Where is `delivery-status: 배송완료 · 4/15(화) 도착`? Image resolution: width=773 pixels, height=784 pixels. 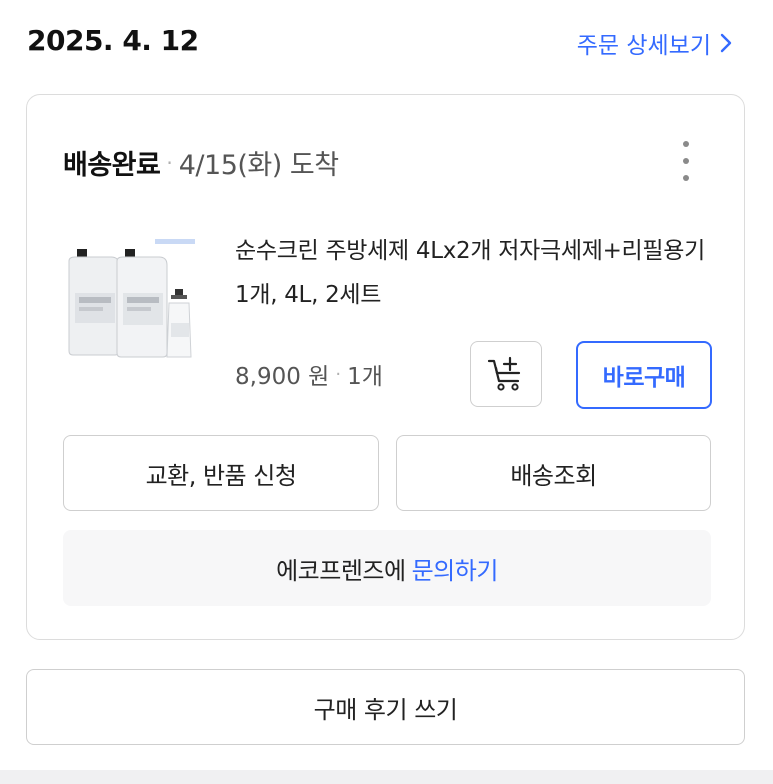
delivery-status: 배송완료 · 4/15(화) 도착 is located at coordinates (201, 162).